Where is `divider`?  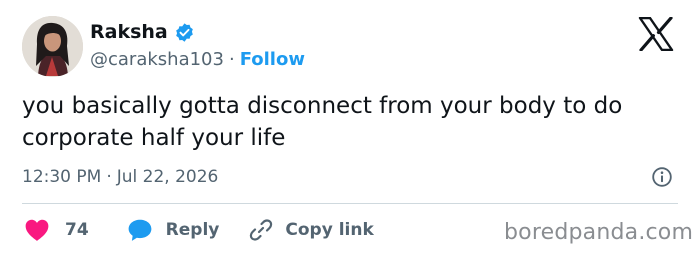 divider is located at coordinates (350, 203).